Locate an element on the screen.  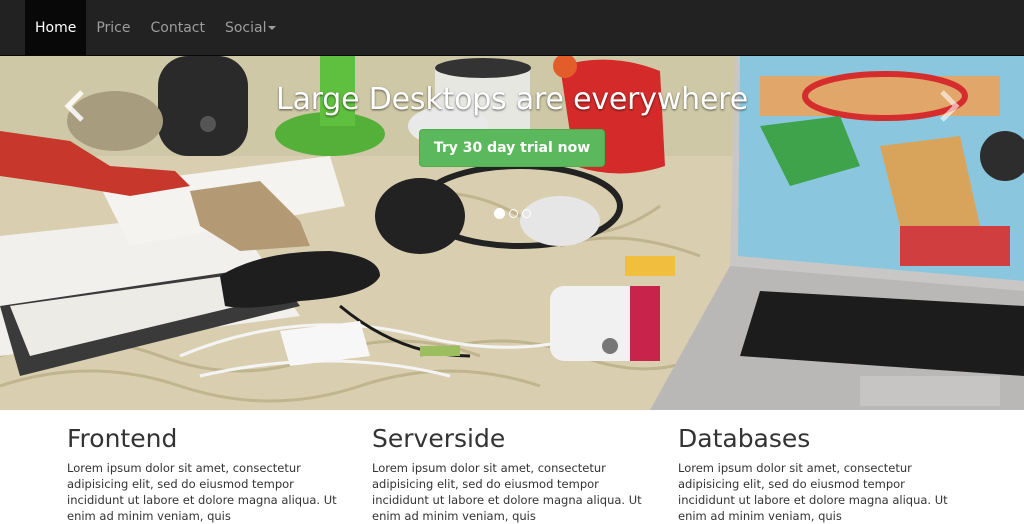
carousel-indicators is located at coordinates (512, 213).